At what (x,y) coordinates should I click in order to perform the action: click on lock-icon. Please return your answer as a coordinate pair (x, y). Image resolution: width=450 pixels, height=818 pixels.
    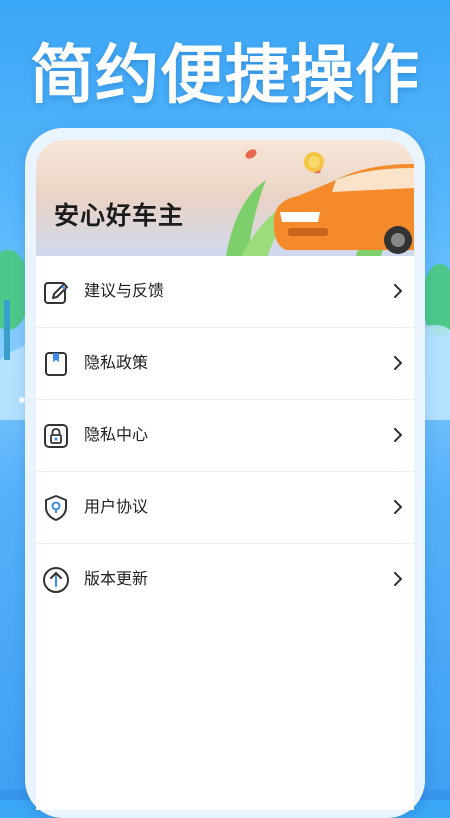
    Looking at the image, I should click on (56, 436).